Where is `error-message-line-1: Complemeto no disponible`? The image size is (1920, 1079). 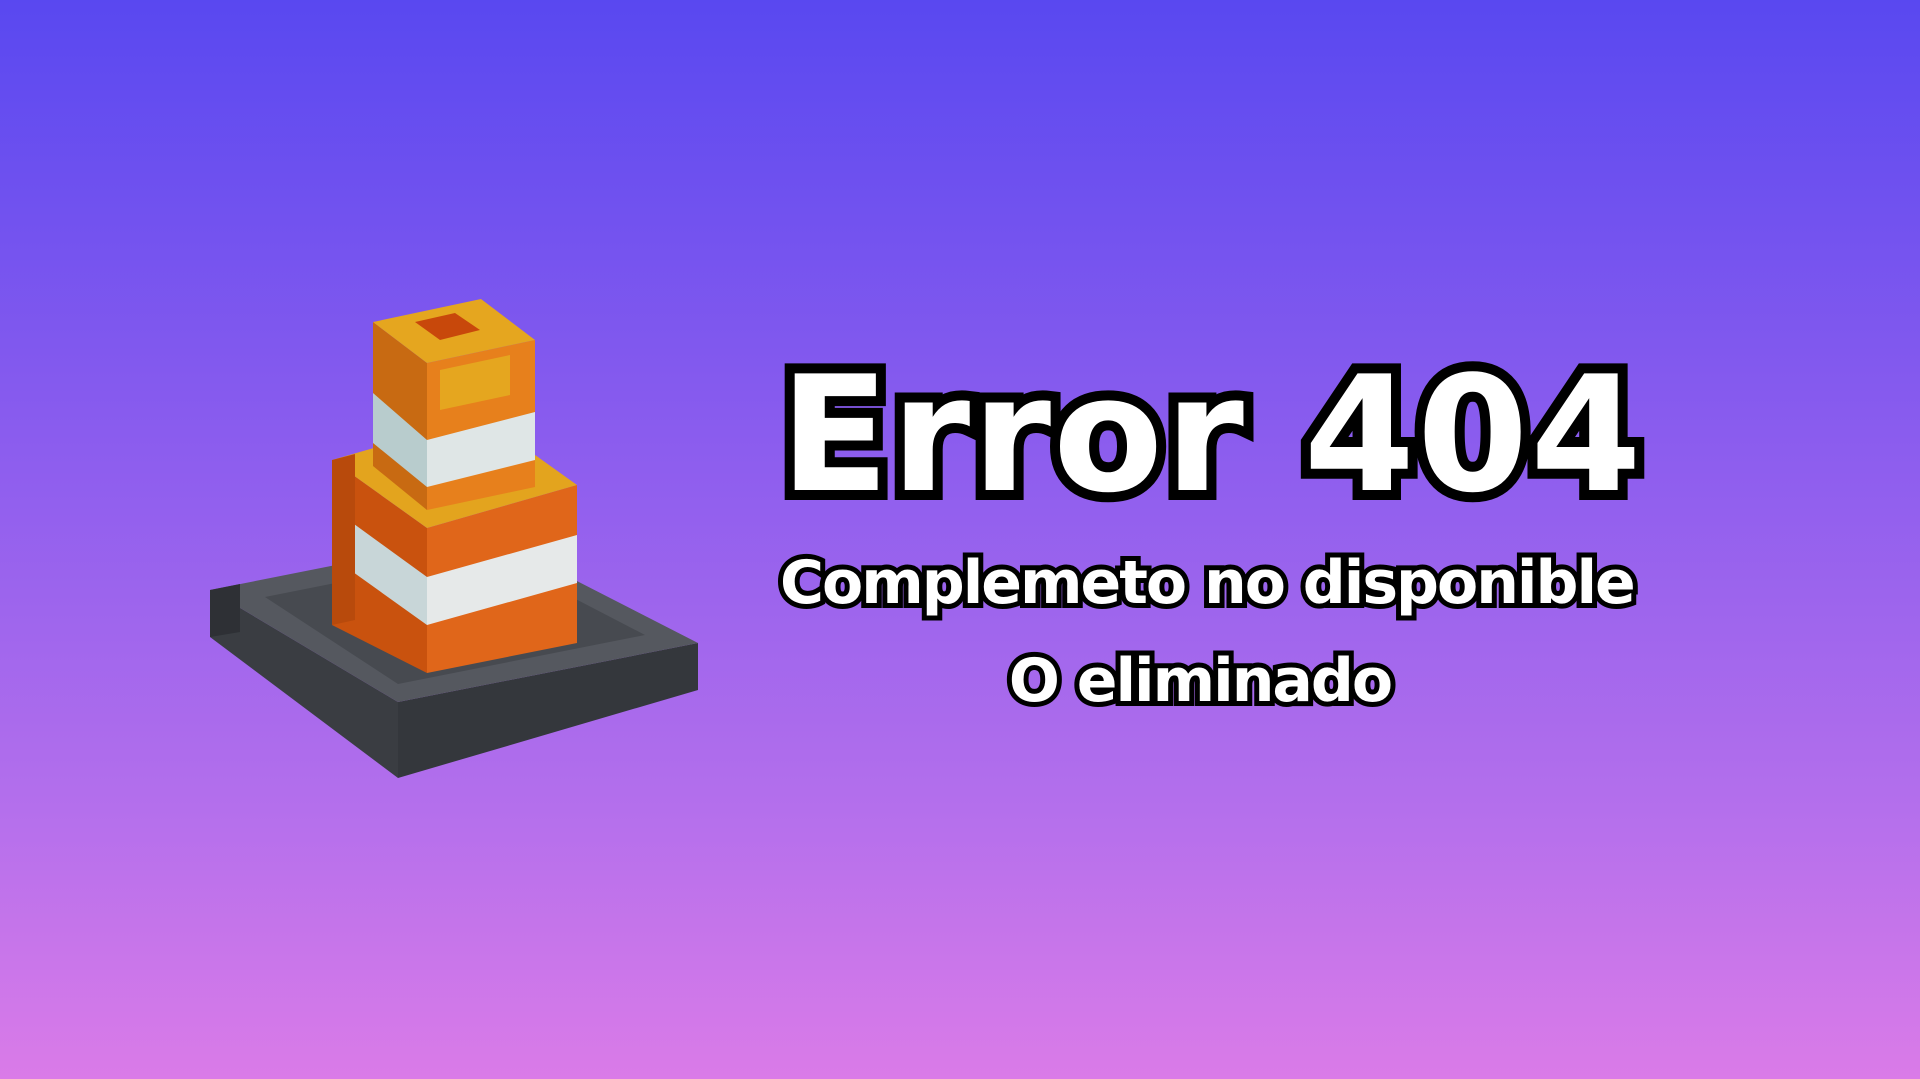
error-message-line-1: Complemeto no disponible is located at coordinates (1208, 583).